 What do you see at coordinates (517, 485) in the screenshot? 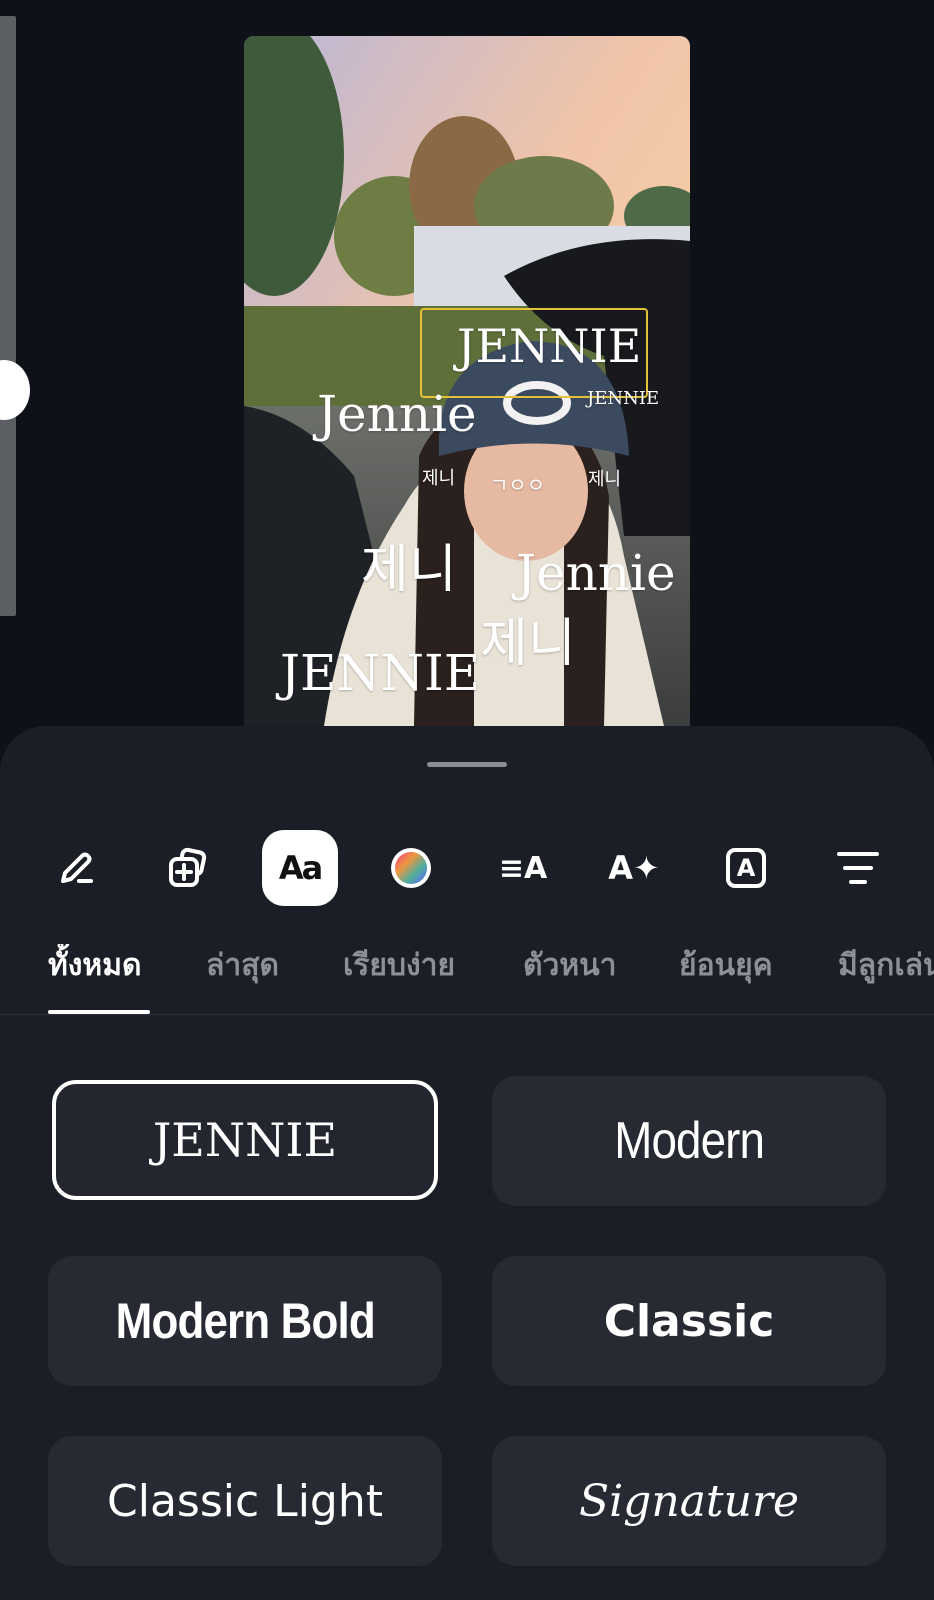
I see `overlay-text: ㄱㅇㅇ` at bounding box center [517, 485].